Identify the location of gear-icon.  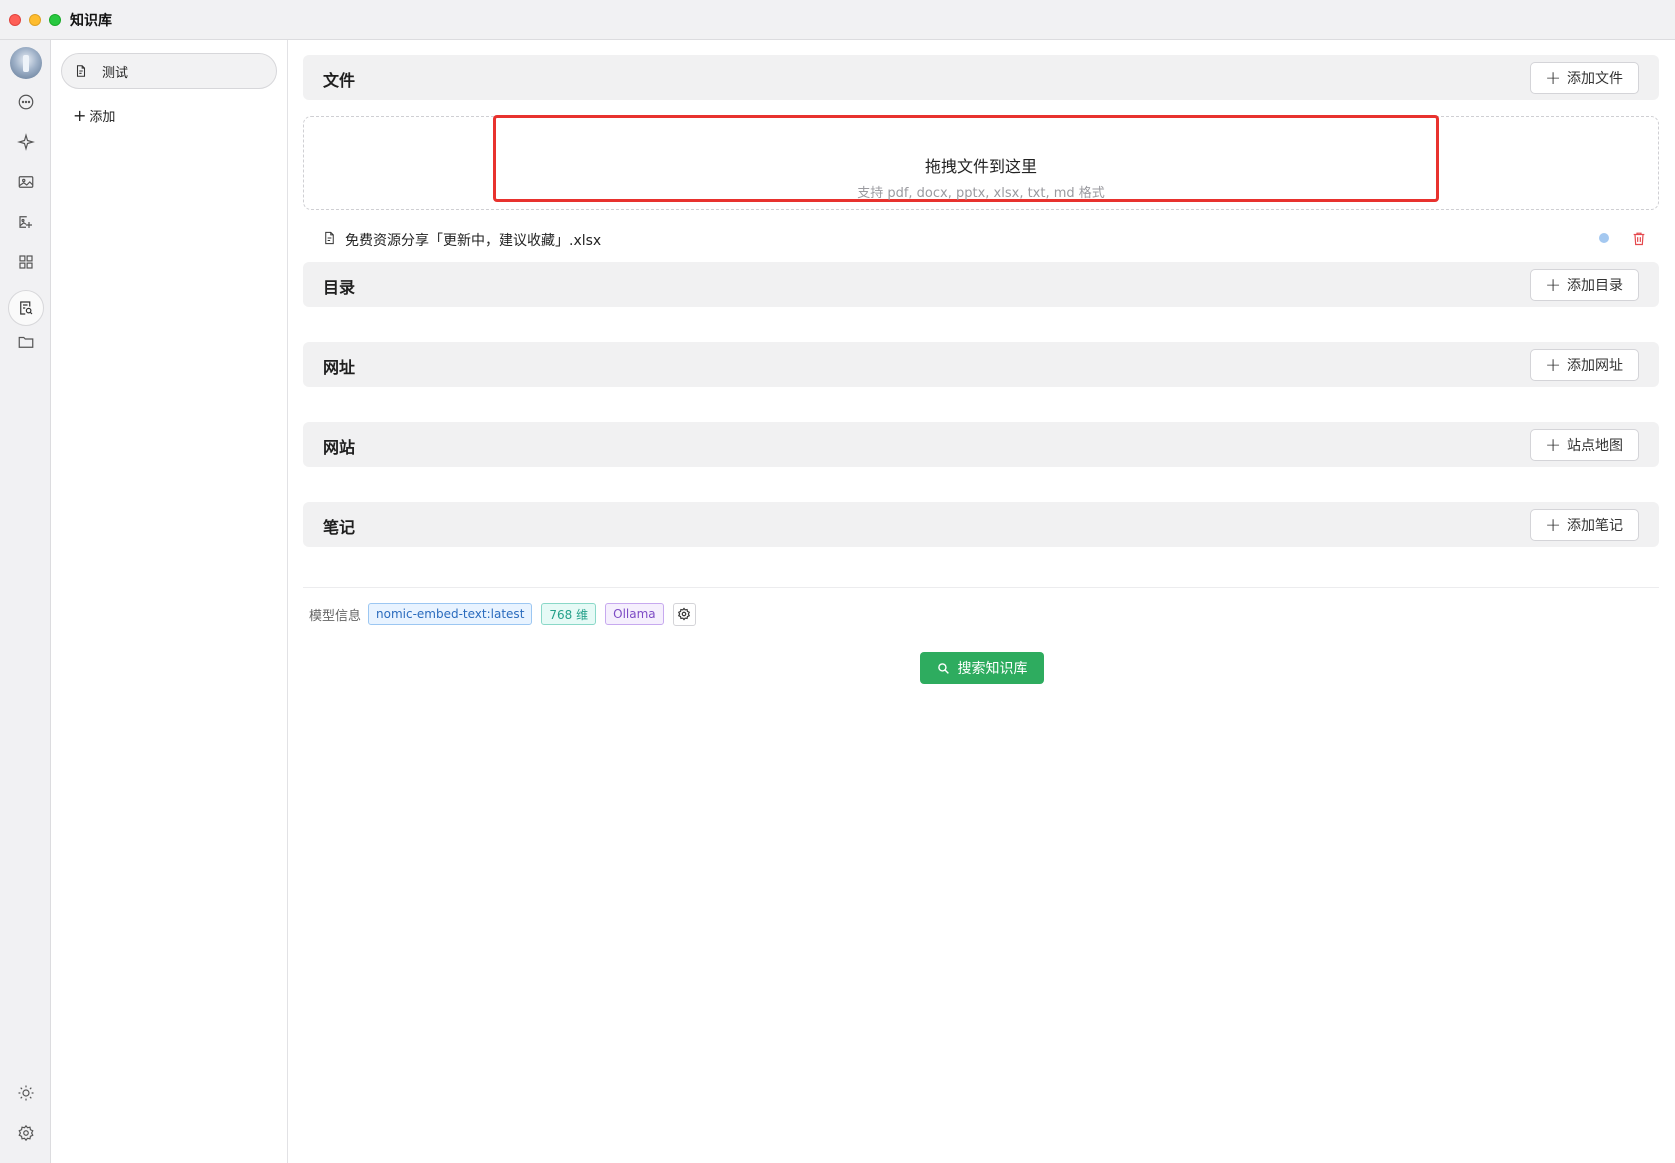
(684, 614).